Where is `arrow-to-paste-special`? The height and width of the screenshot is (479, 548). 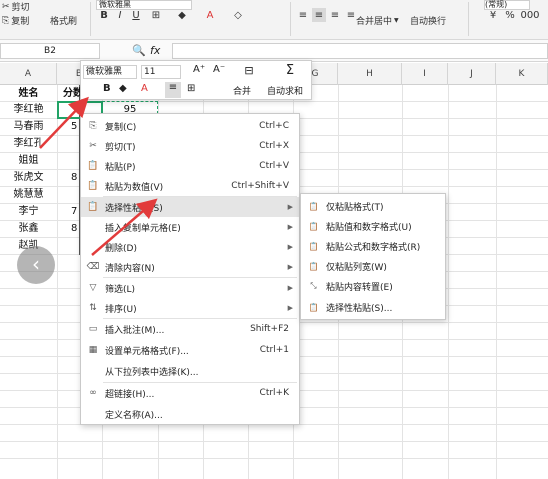
arrow-to-paste-special is located at coordinates (124, 227).